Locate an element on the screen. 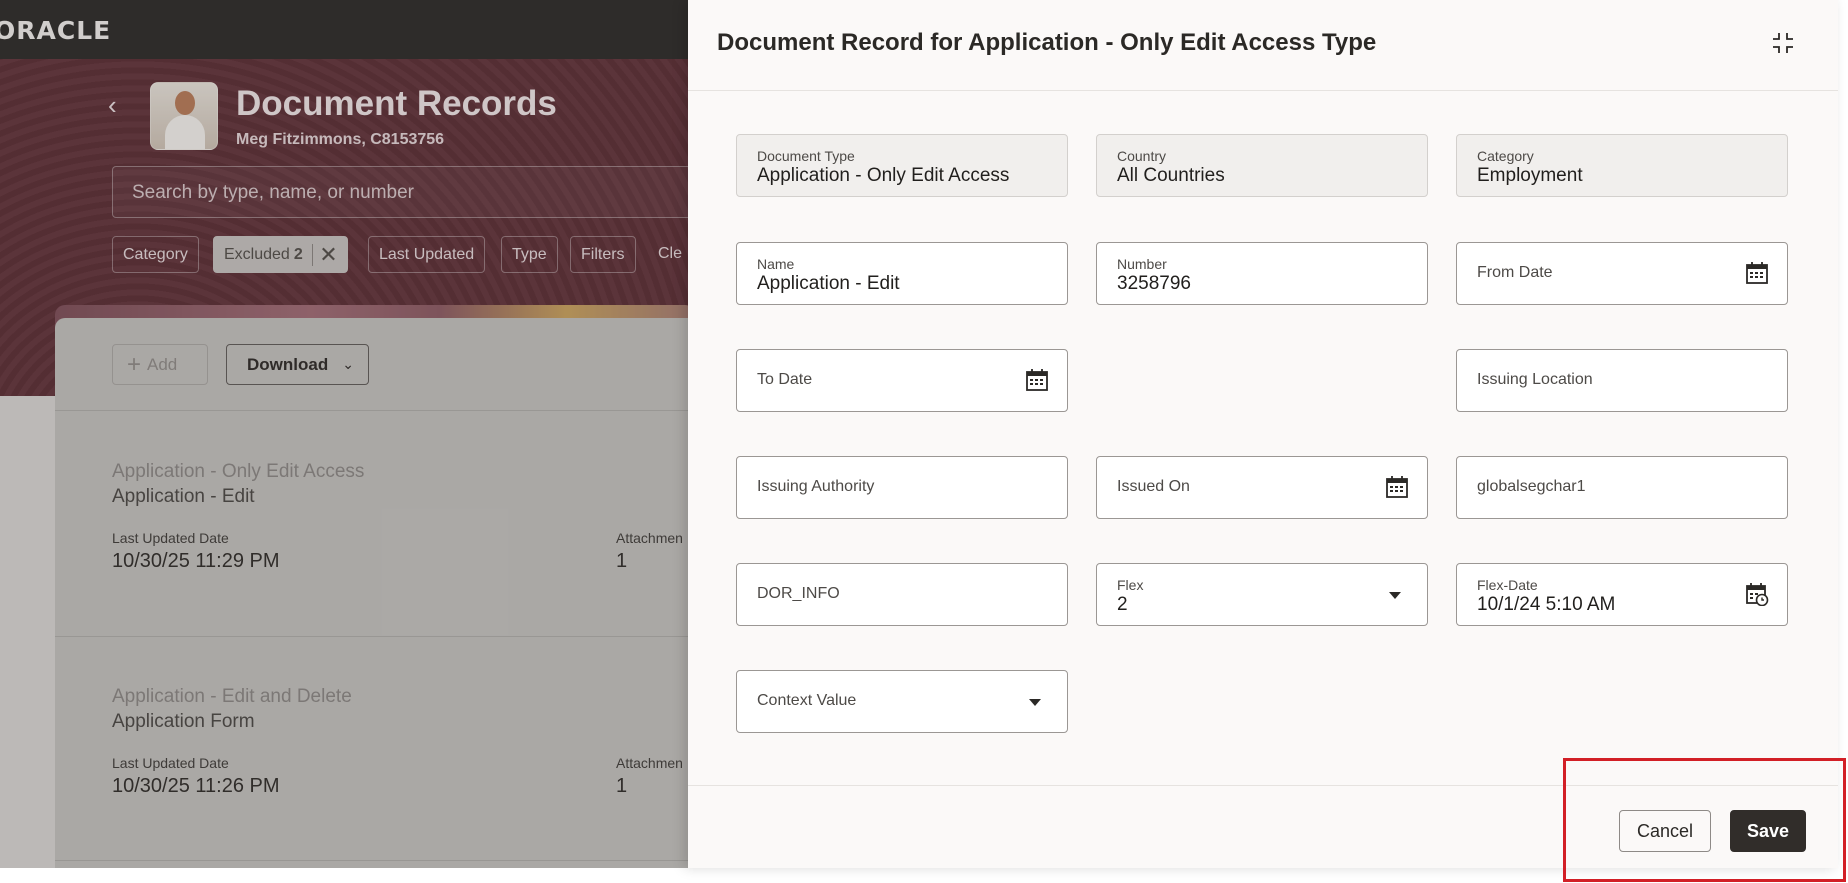 Image resolution: width=1848 pixels, height=883 pixels. dor-info-field: DOR_INFO is located at coordinates (902, 594).